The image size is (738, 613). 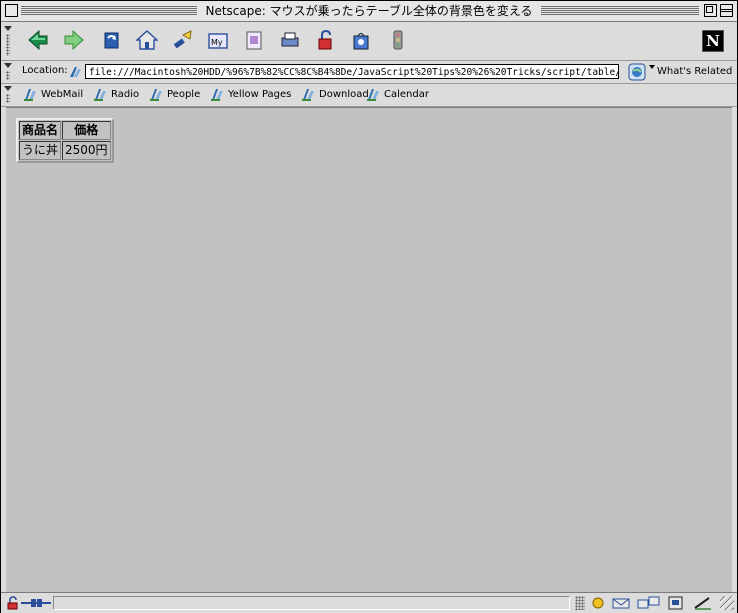 What do you see at coordinates (311, 603) in the screenshot?
I see `status-text` at bounding box center [311, 603].